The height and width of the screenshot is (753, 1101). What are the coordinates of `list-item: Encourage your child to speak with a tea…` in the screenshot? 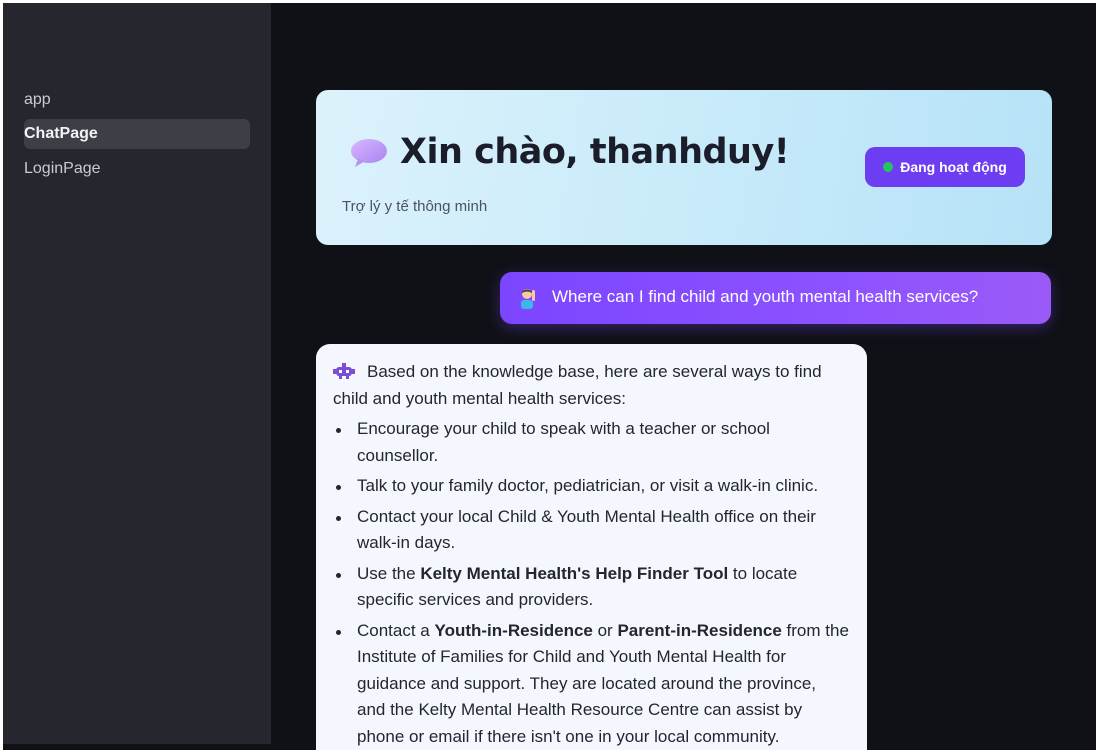 It's located at (591, 442).